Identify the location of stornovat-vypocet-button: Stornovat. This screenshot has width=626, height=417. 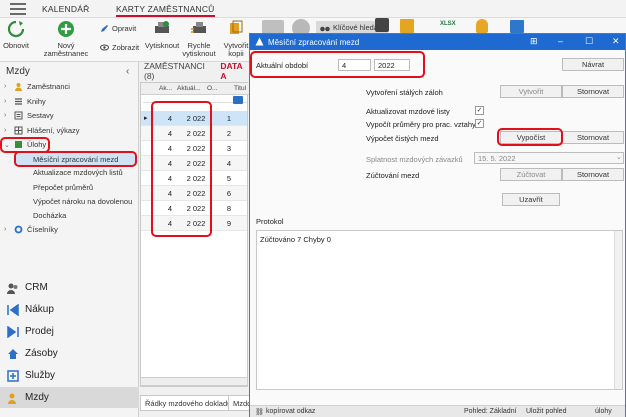
(593, 137).